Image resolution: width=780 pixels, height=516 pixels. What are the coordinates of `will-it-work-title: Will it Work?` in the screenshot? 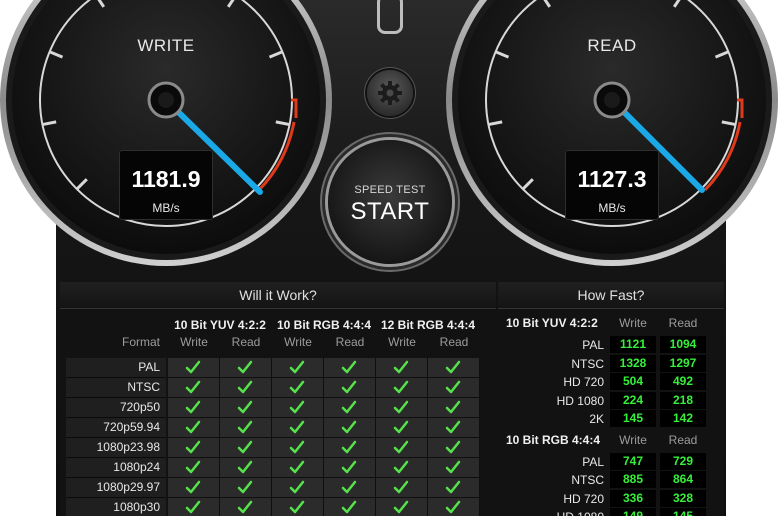 It's located at (278, 295).